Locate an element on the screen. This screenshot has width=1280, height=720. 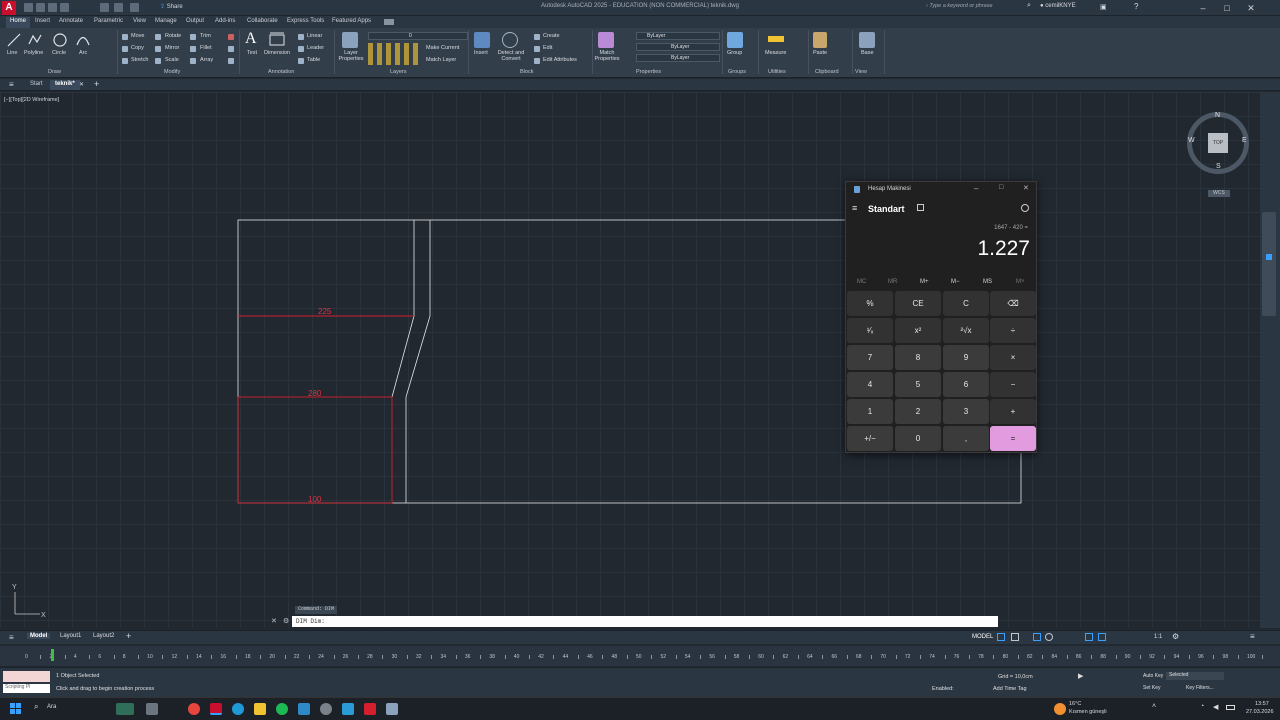
new-layout-icon: + is located at coordinates (128, 636).